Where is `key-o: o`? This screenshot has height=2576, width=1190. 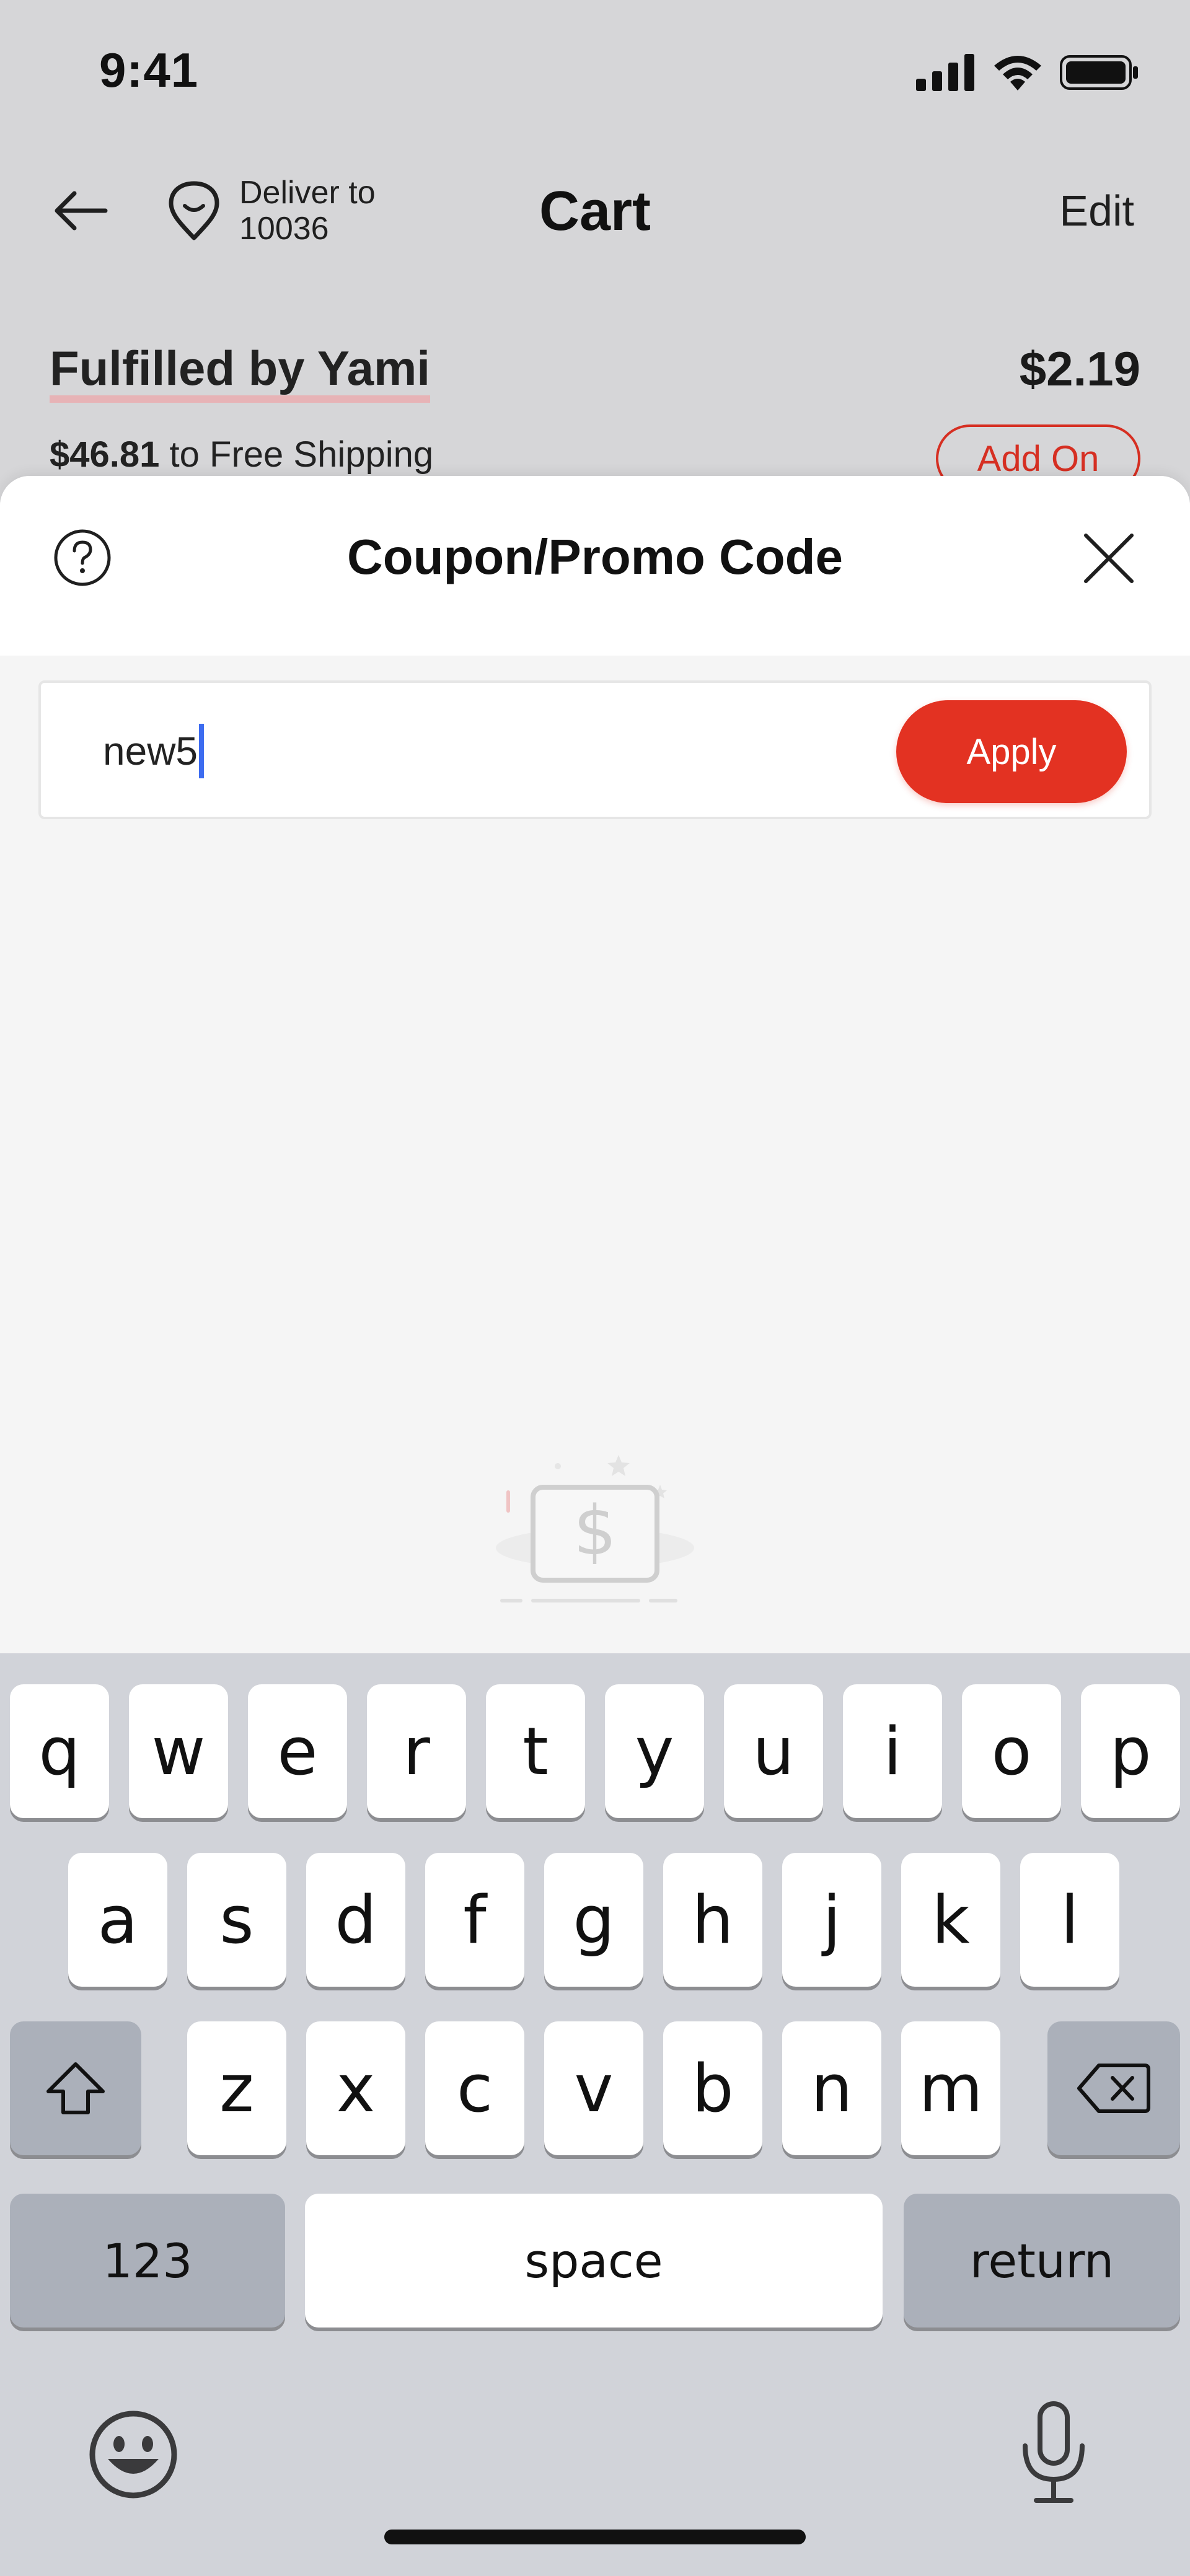
key-o: o is located at coordinates (1011, 1751).